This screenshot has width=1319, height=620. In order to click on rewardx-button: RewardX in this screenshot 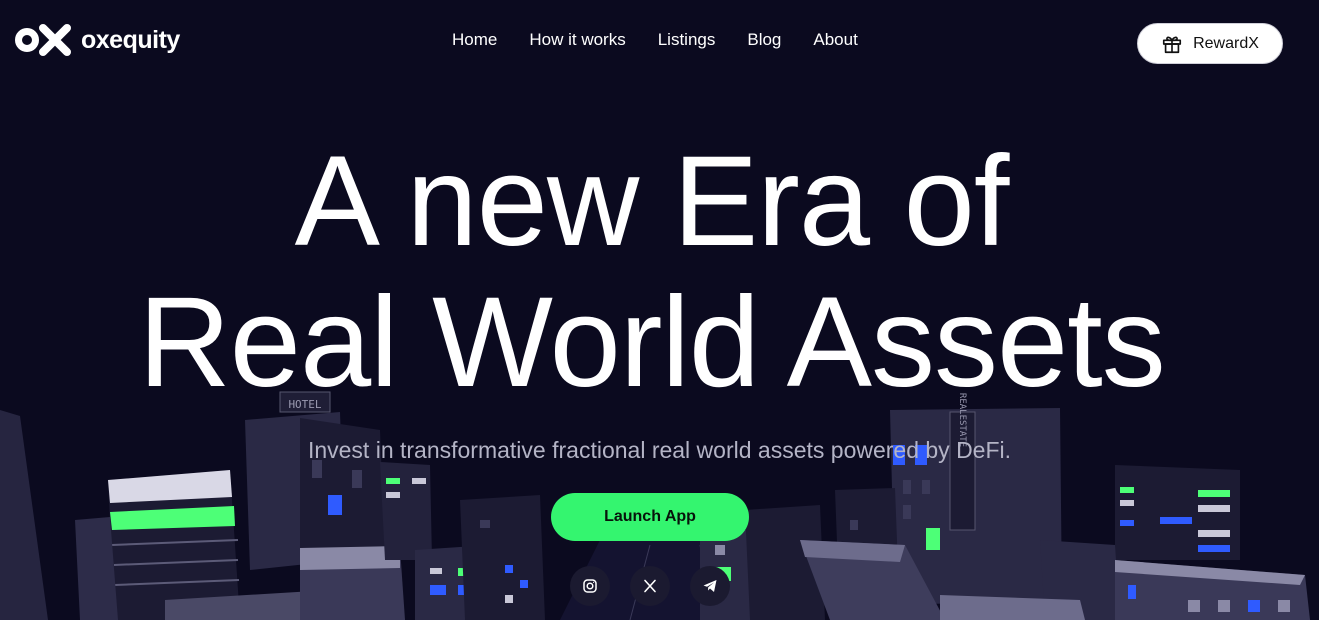, I will do `click(1210, 43)`.